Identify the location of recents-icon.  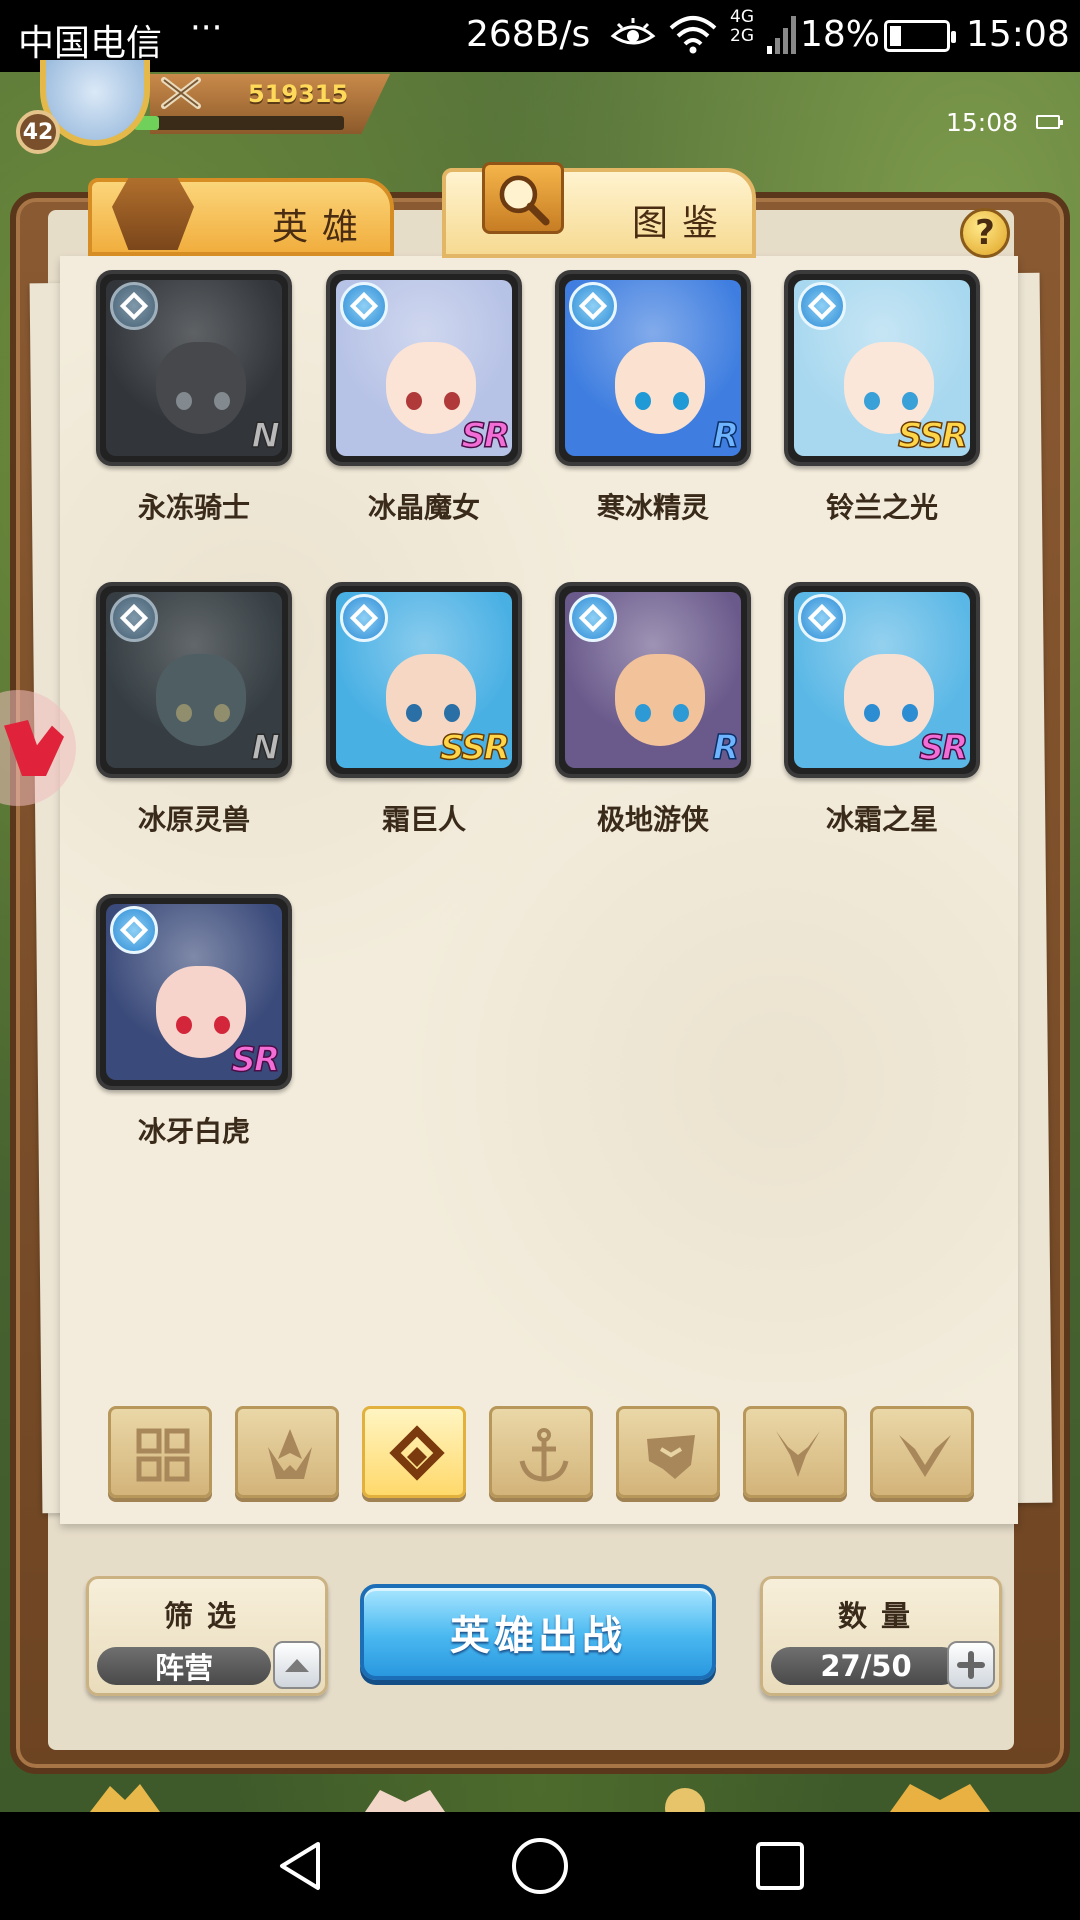
(780, 1866).